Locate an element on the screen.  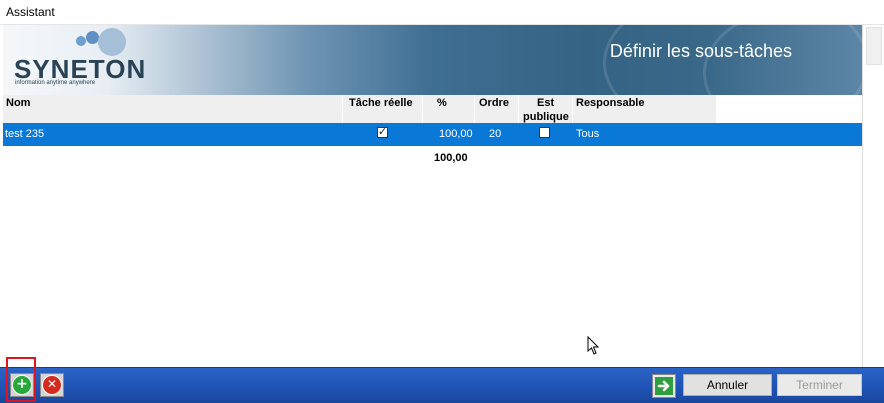
cell-responsible: Tous is located at coordinates (588, 134).